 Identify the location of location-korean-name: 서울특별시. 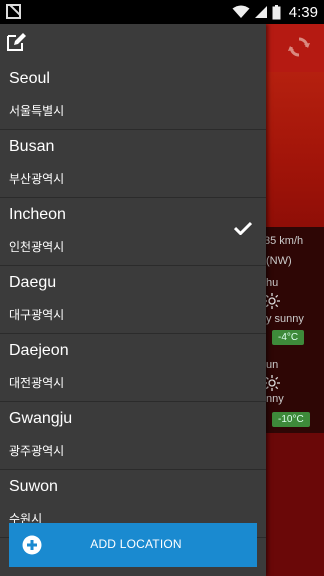
(37, 111).